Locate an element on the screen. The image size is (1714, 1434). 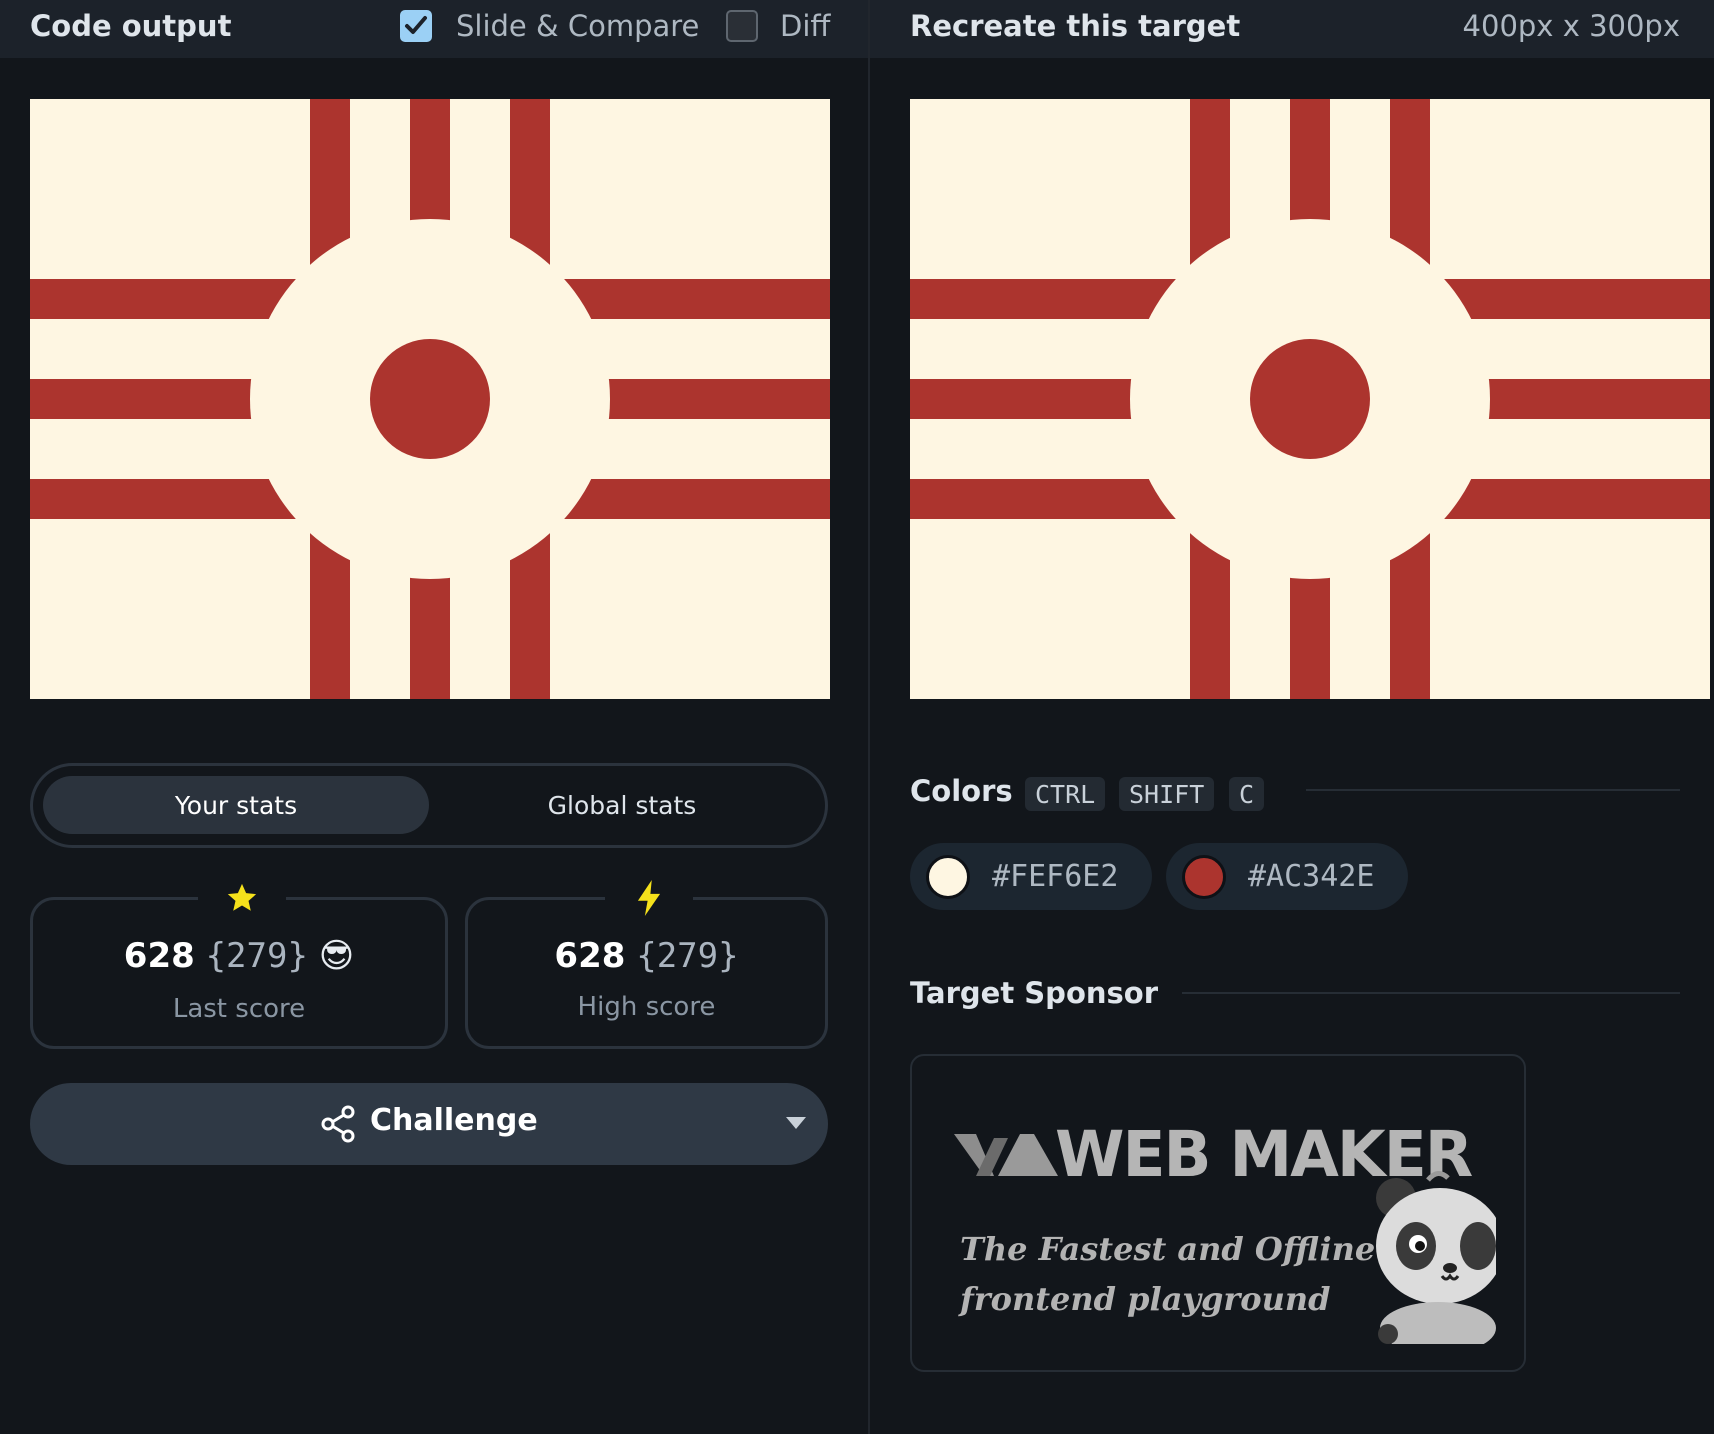
shortcut-key-shift: SHIFT is located at coordinates (1167, 794).